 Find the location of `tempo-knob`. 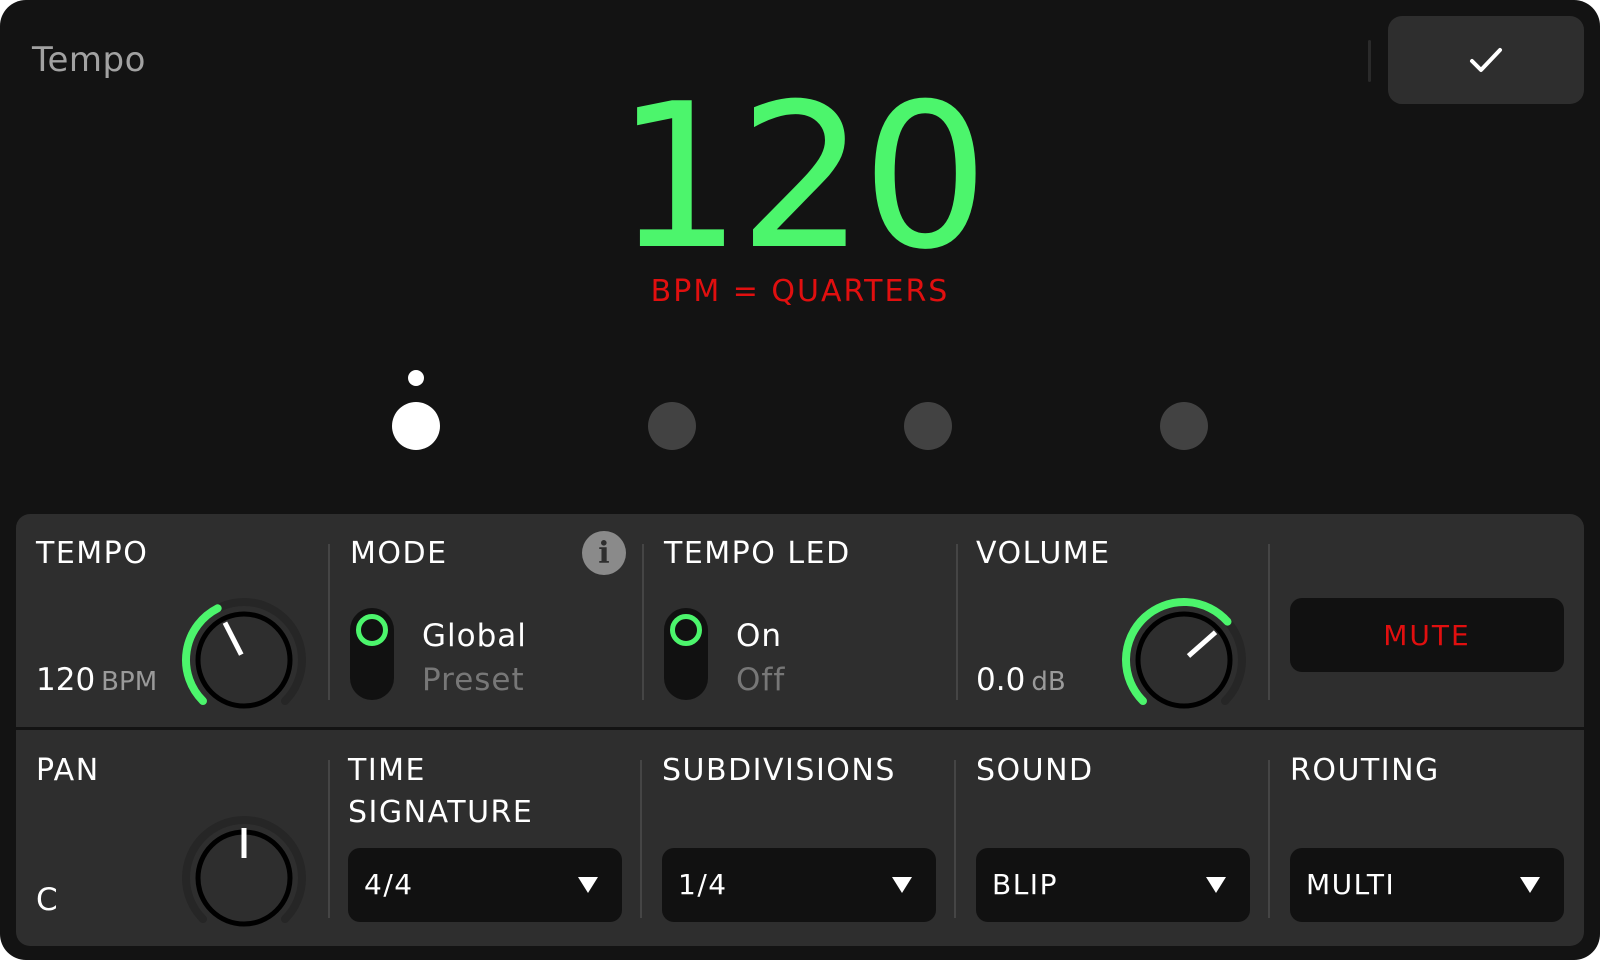

tempo-knob is located at coordinates (244, 660).